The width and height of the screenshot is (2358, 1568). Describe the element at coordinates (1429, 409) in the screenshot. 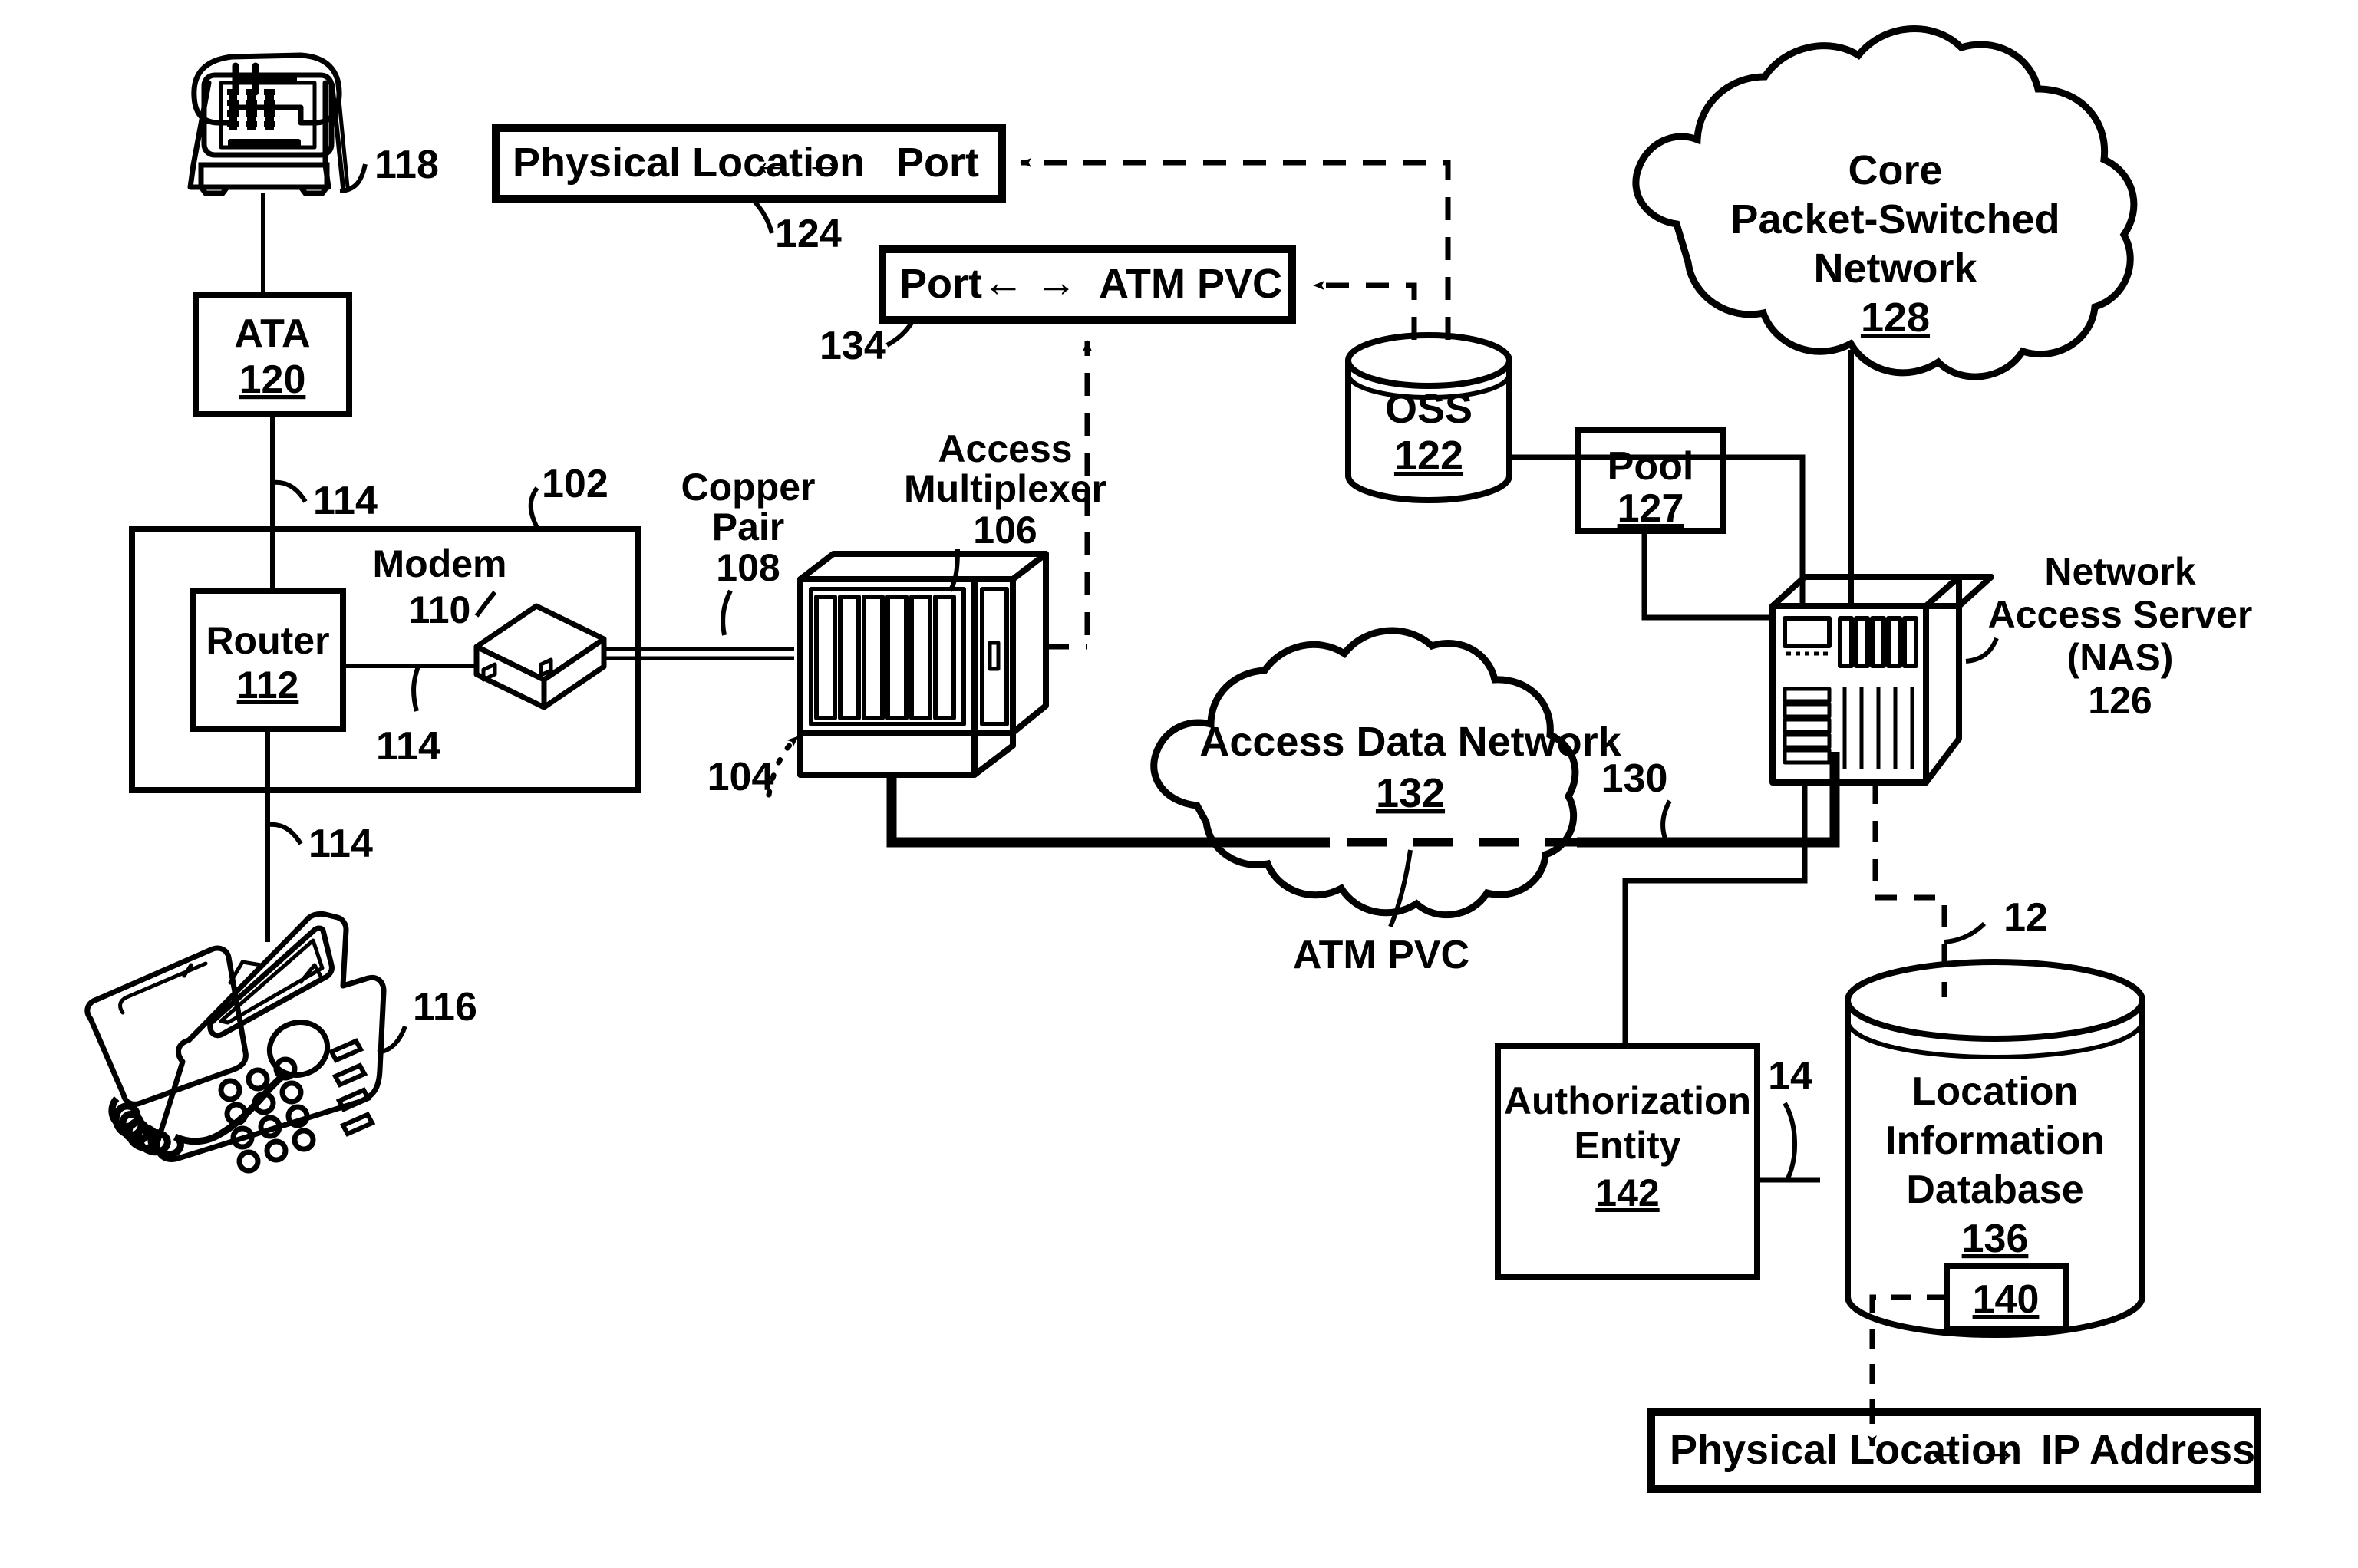

I see `oss-label: OSS` at that location.